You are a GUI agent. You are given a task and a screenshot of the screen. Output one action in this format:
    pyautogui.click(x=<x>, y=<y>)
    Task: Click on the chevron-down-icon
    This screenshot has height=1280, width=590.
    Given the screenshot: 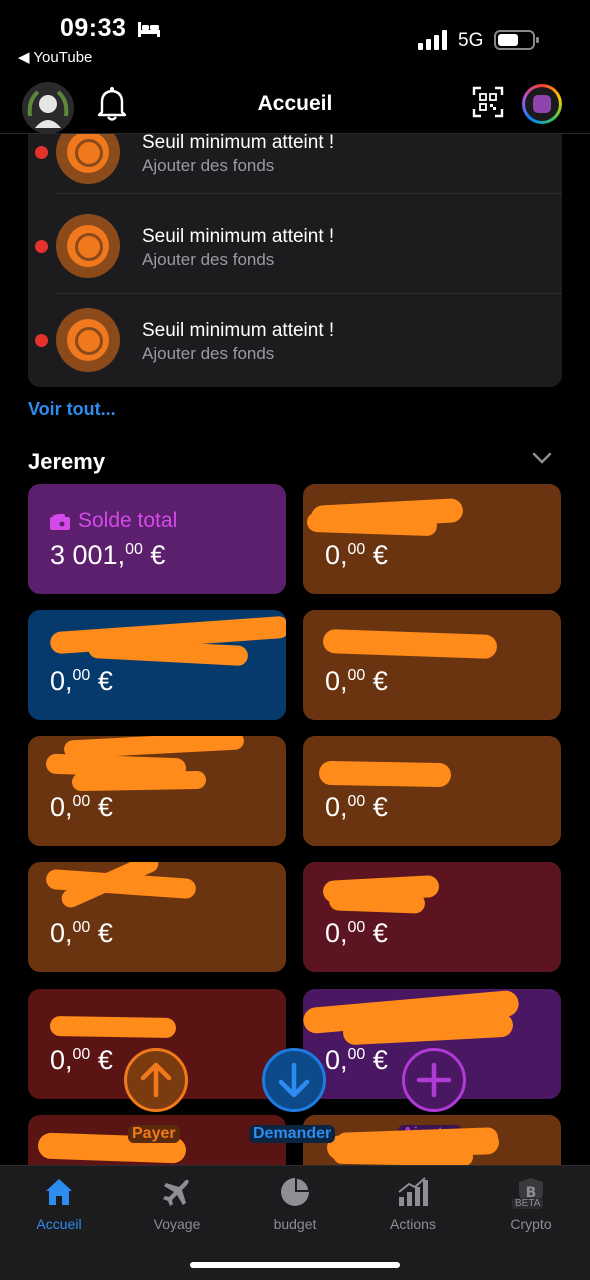 What is the action you would take?
    pyautogui.click(x=542, y=458)
    